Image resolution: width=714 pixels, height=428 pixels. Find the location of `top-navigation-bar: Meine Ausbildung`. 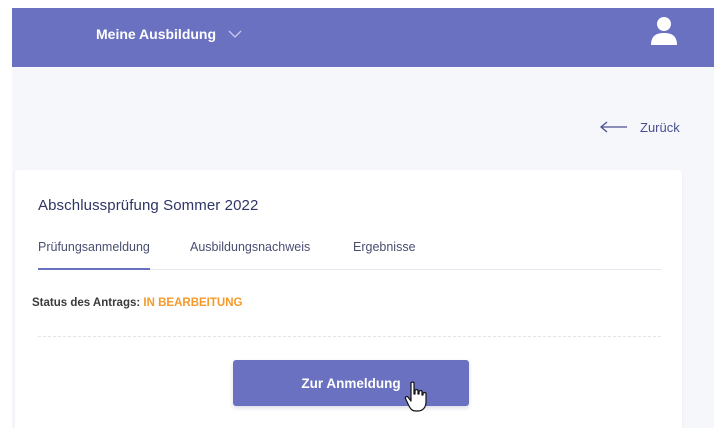

top-navigation-bar: Meine Ausbildung is located at coordinates (363, 37).